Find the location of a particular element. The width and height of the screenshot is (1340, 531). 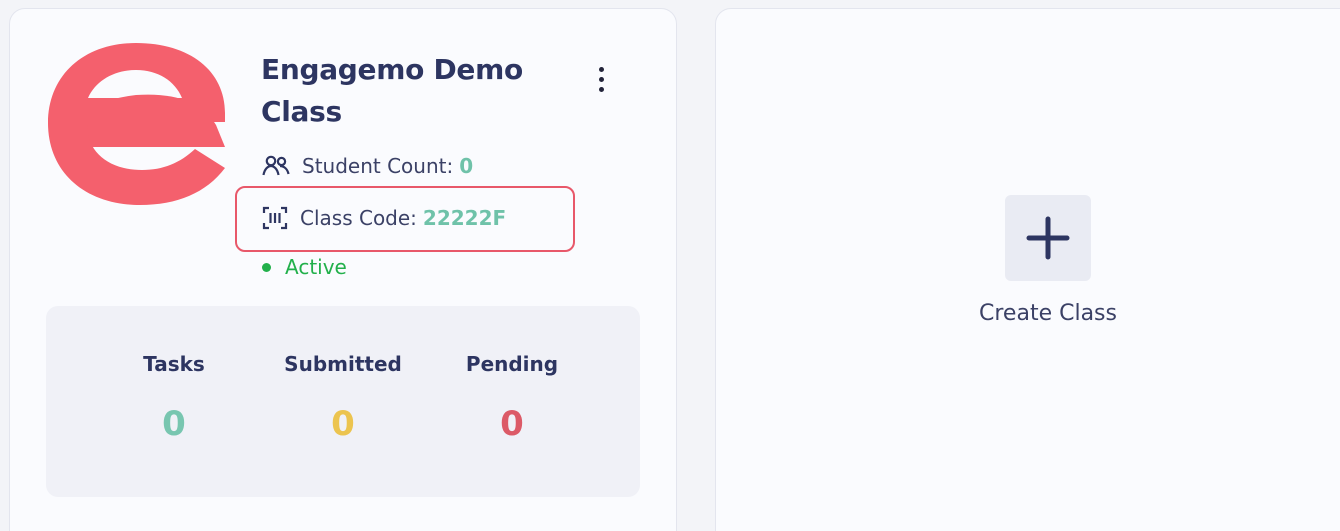

create-class-button is located at coordinates (1048, 238).